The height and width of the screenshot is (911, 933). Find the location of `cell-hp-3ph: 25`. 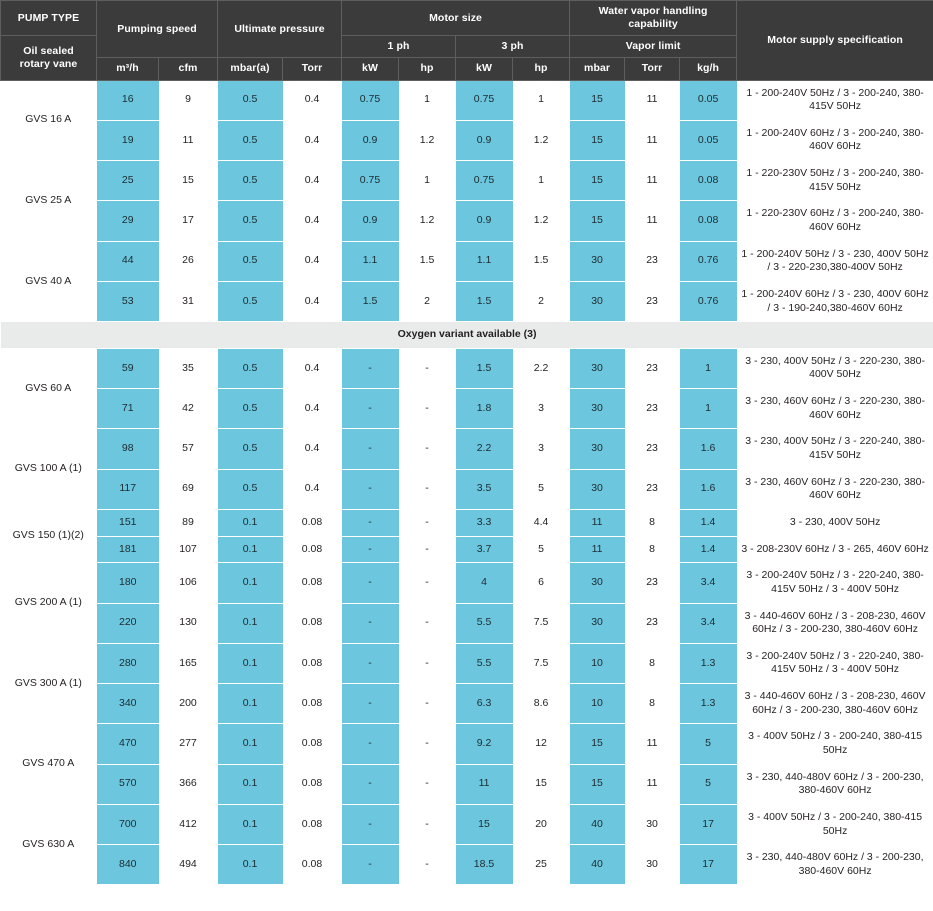

cell-hp-3ph: 25 is located at coordinates (541, 865).